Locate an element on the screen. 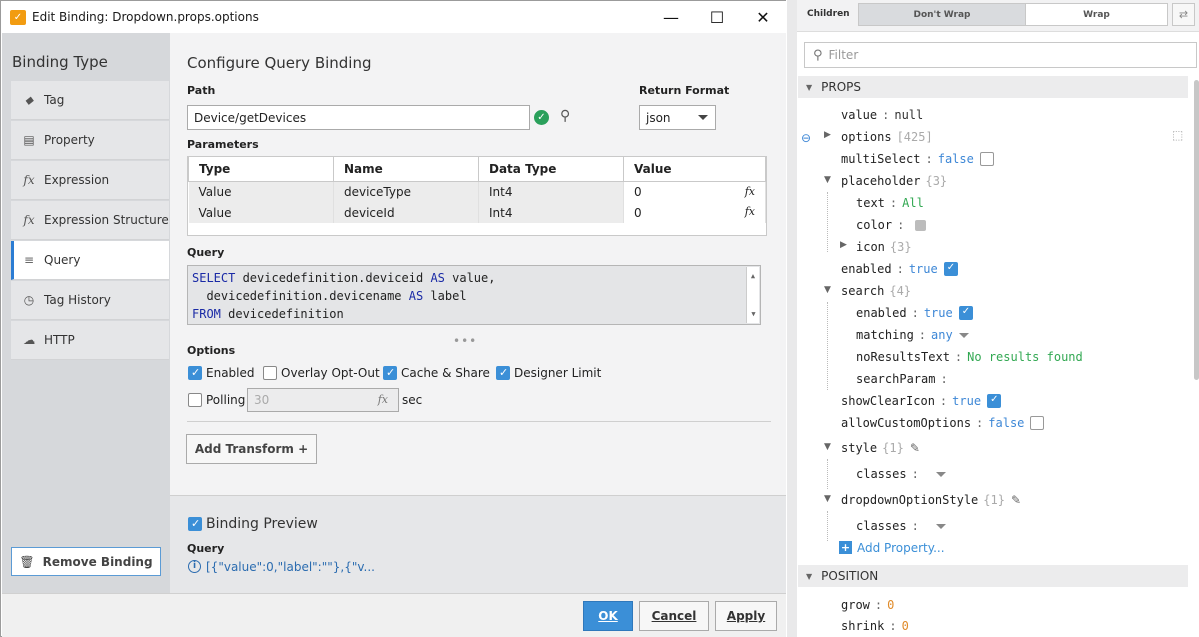  binding-type-expression: fx Expression is located at coordinates (90, 180).